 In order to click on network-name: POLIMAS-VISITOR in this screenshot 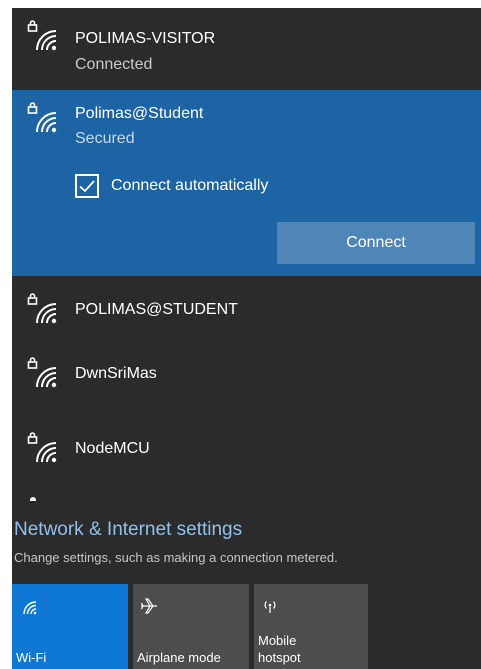, I will do `click(145, 38)`.